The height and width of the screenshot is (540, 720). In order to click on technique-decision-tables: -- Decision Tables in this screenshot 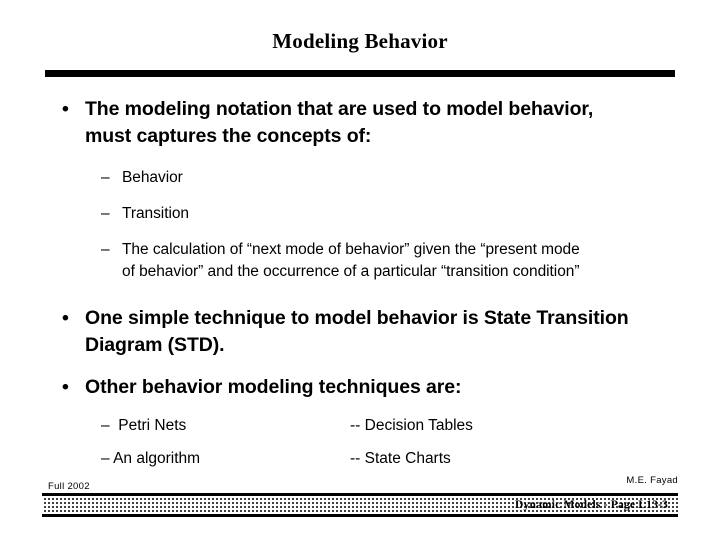, I will do `click(411, 425)`.